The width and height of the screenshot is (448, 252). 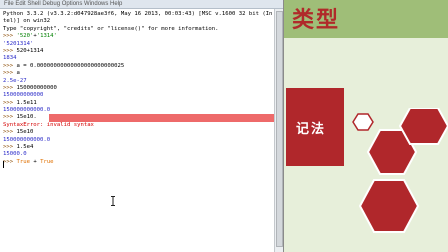 What do you see at coordinates (400, 170) in the screenshot?
I see `hexagon-decoration` at bounding box center [400, 170].